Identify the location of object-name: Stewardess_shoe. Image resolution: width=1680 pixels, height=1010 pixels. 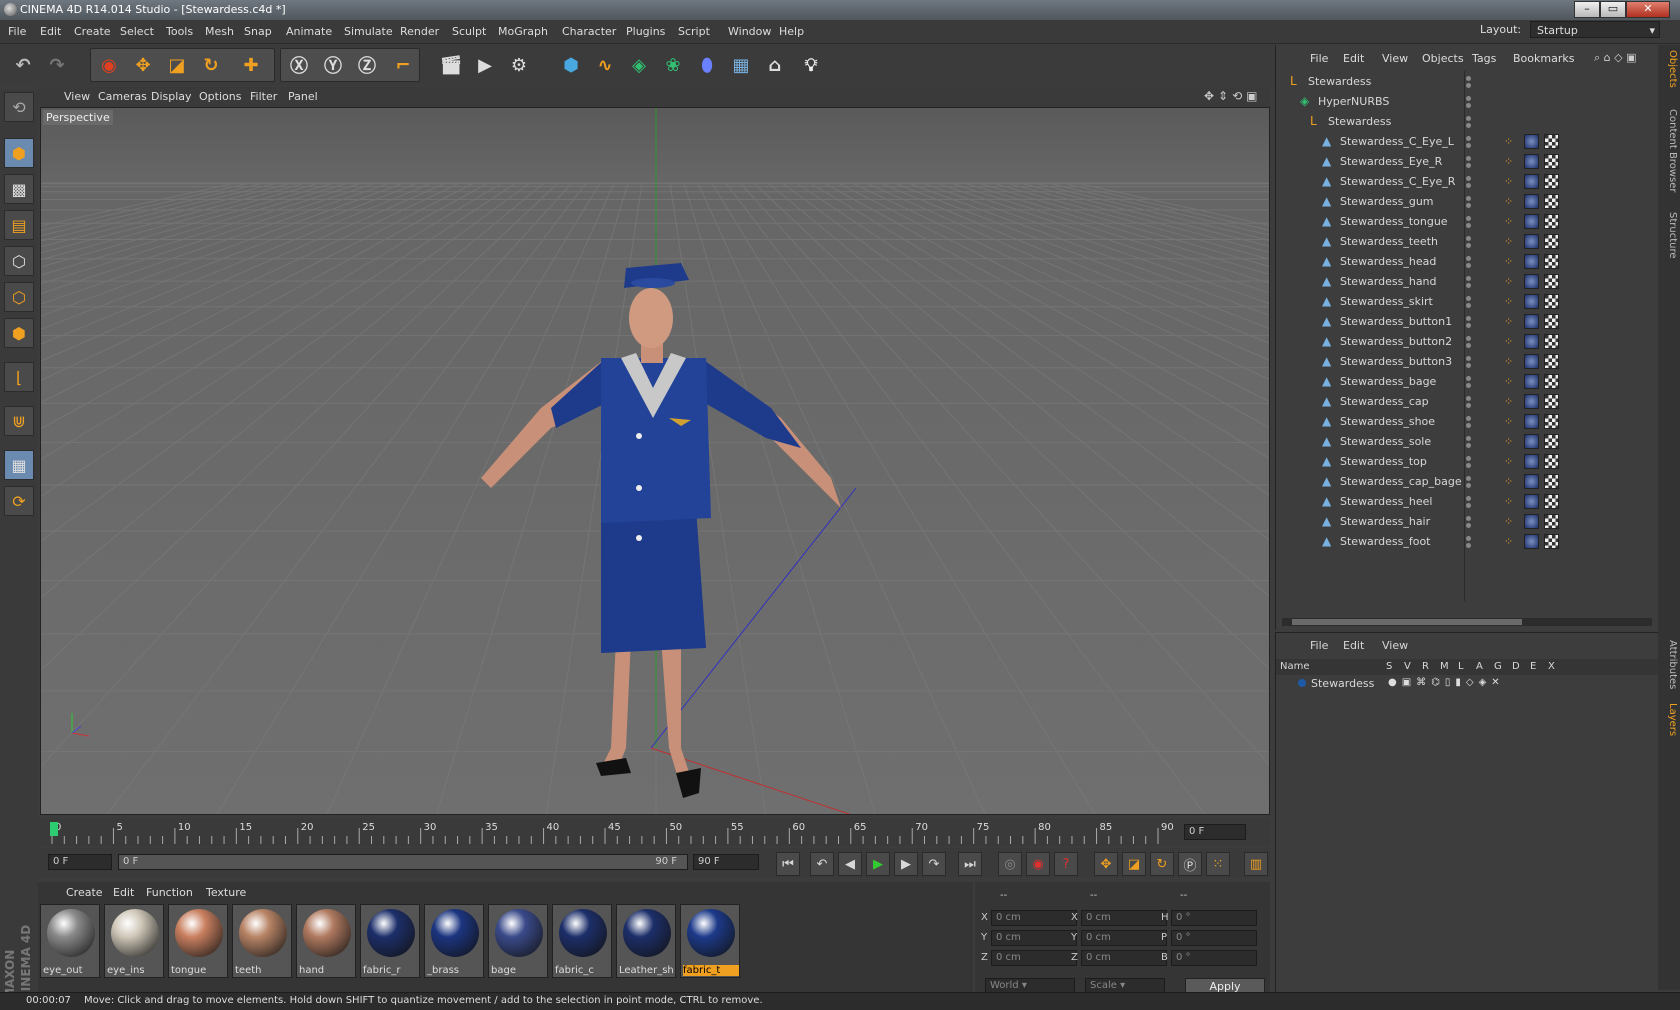
(1387, 421).